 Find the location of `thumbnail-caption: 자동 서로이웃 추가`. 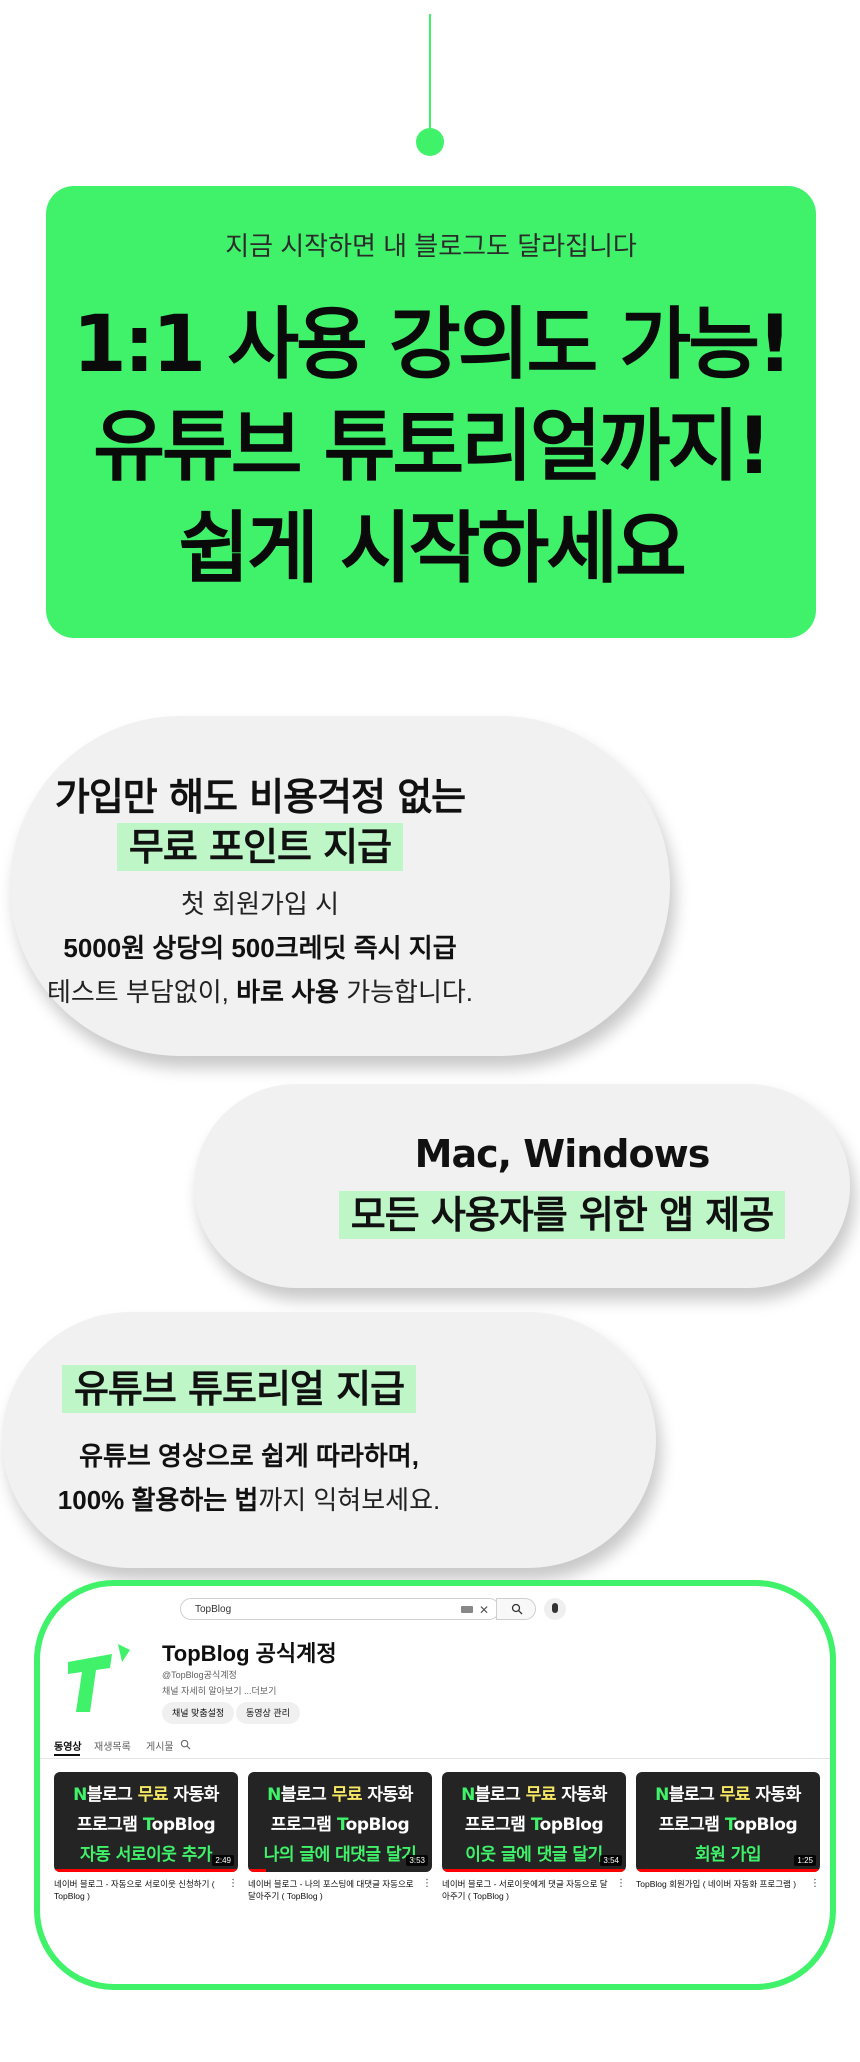

thumbnail-caption: 자동 서로이웃 추가 is located at coordinates (146, 1855).